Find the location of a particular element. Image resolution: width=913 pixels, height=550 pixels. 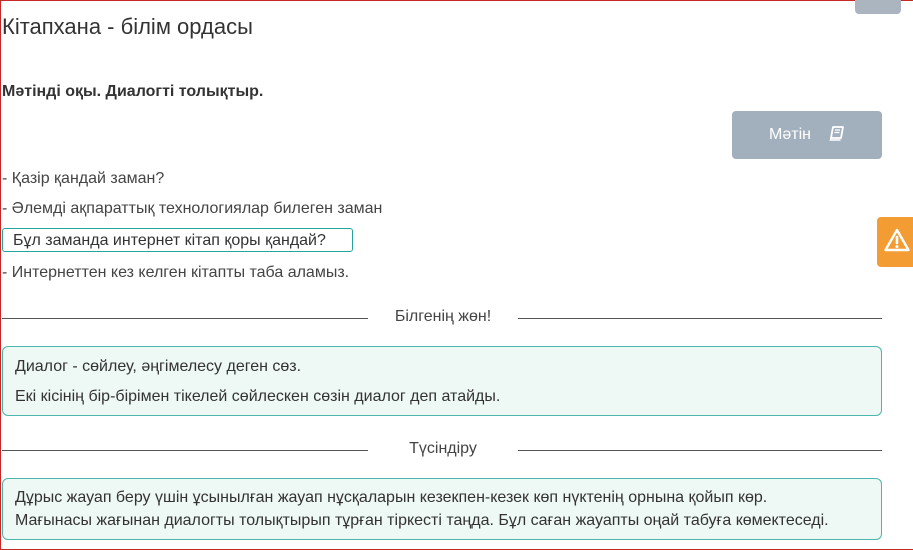

page-title: Кітапхана - білім ордасы is located at coordinates (127, 26).